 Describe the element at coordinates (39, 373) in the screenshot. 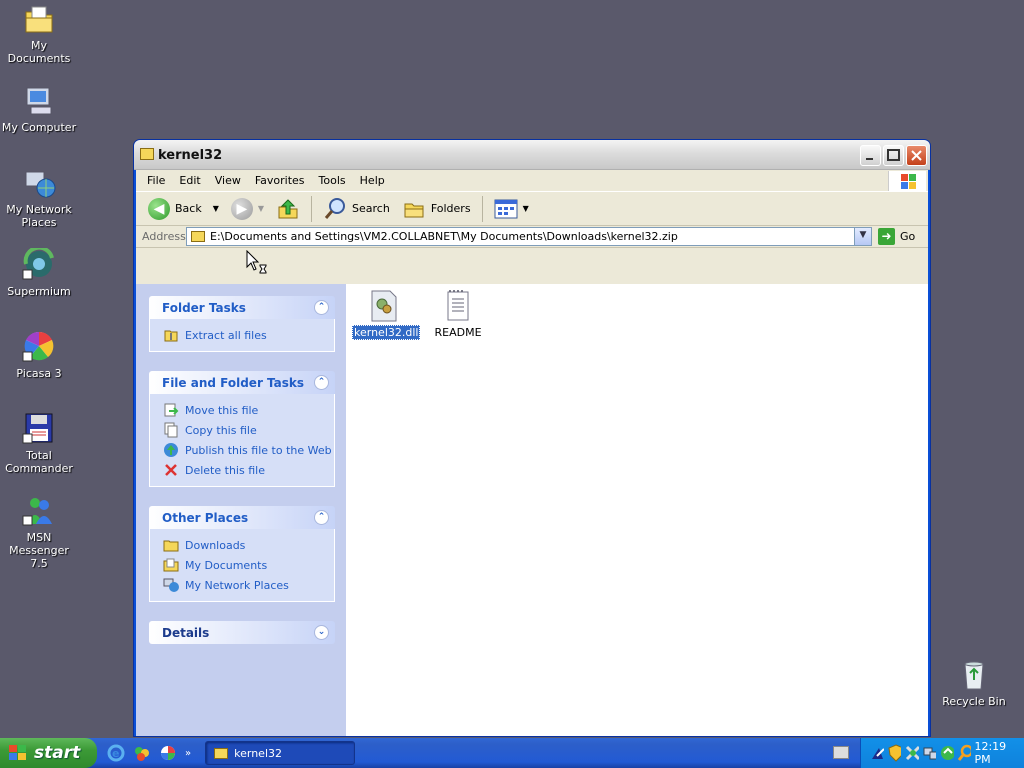

I see `desktop-icon-label: Picasa 3` at that location.